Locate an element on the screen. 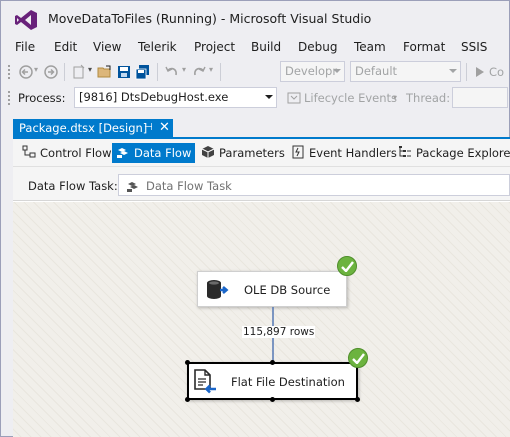 The height and width of the screenshot is (437, 510). ole-db-source-icon is located at coordinates (218, 289).